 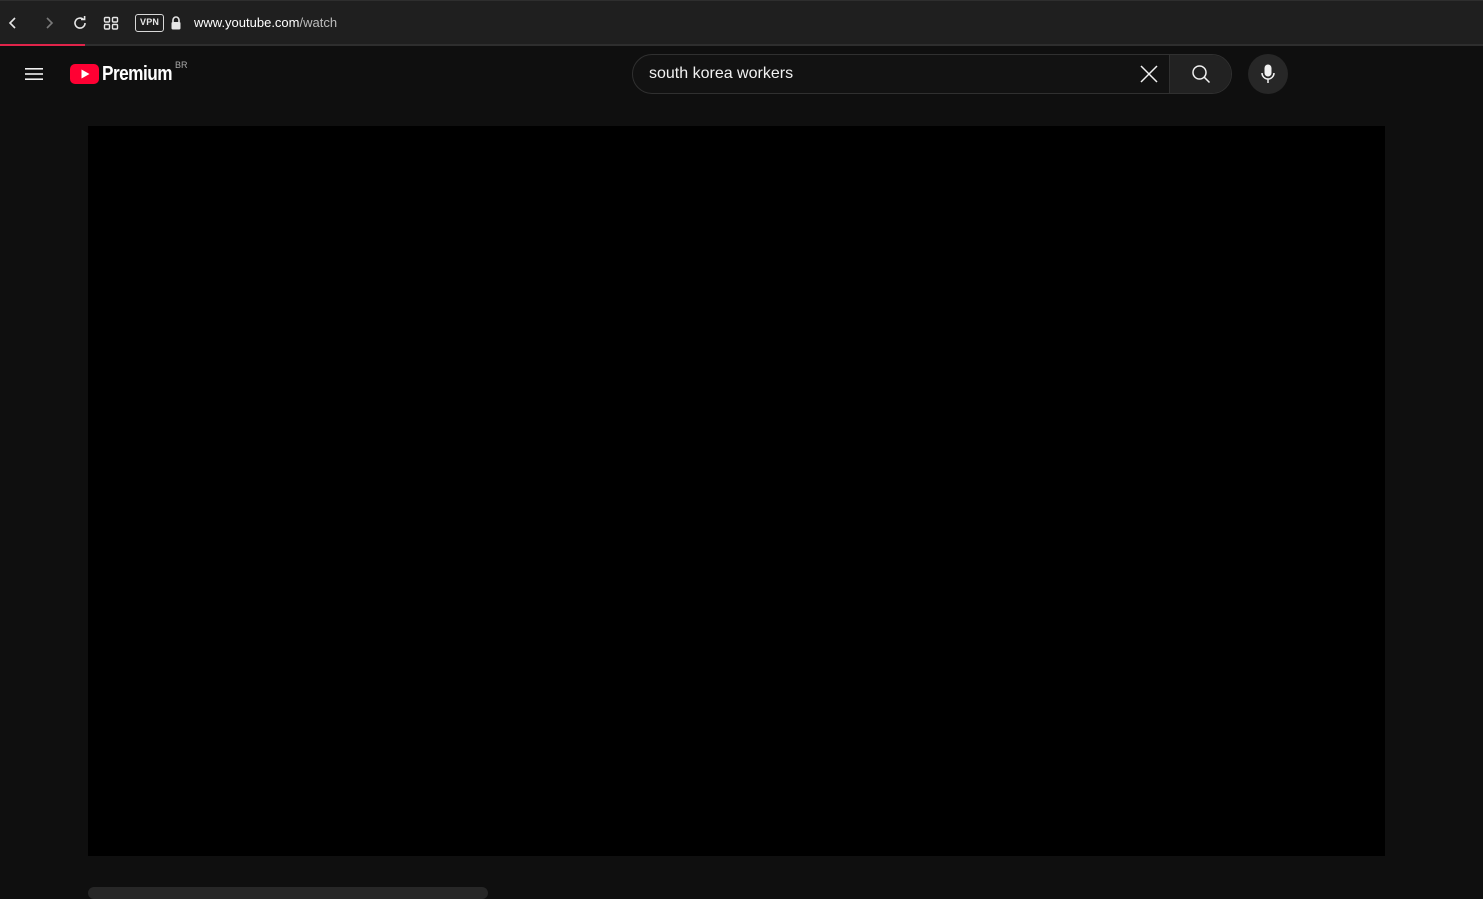 I want to click on reload-button, so click(x=80, y=23).